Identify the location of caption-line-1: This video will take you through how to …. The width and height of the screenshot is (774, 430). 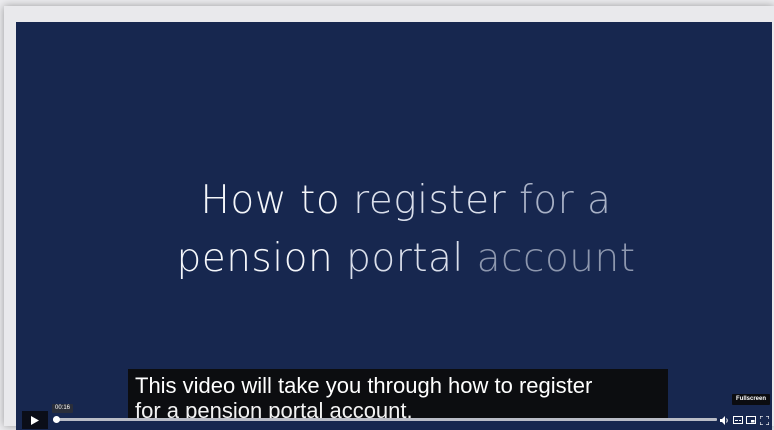
(364, 385).